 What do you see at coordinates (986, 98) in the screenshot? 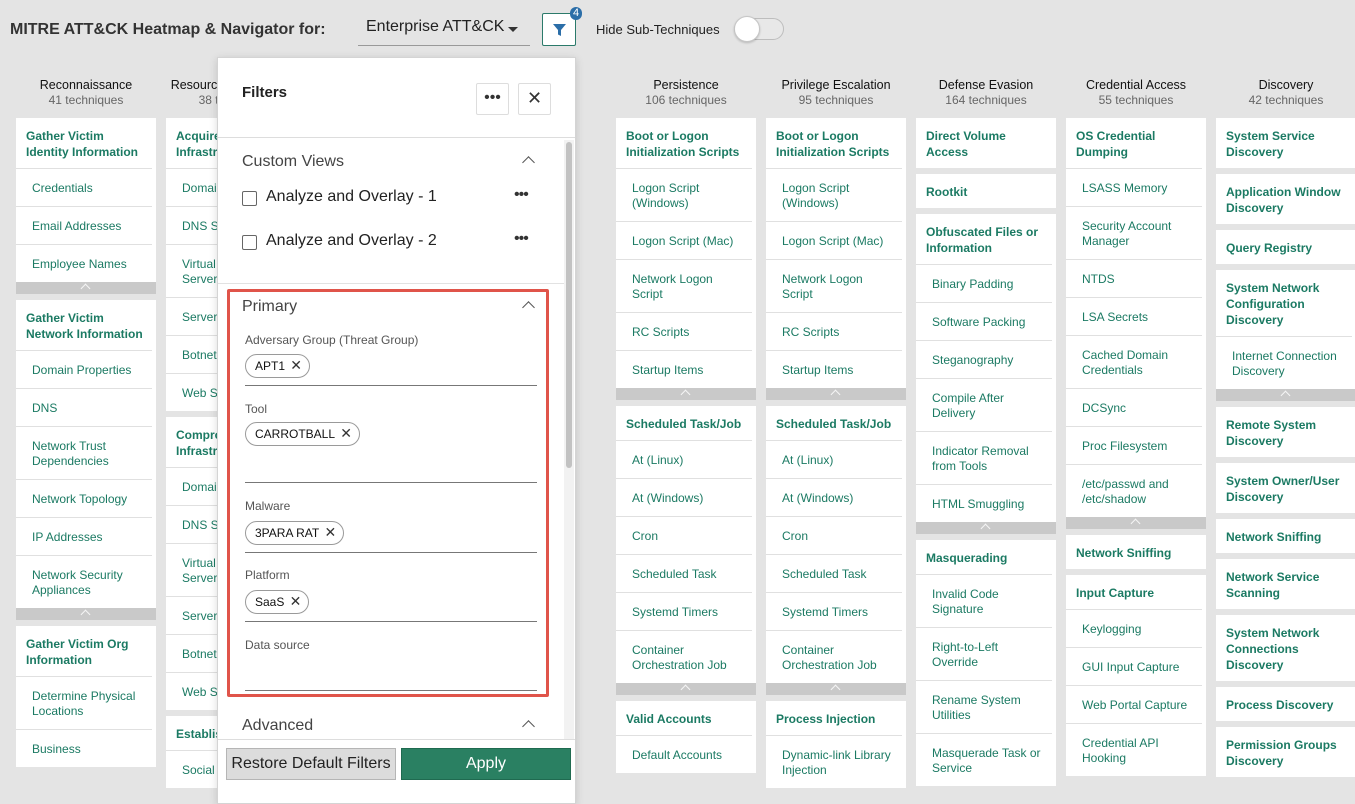
I see `tactic-header: Defense Evasion 164 techniques` at bounding box center [986, 98].